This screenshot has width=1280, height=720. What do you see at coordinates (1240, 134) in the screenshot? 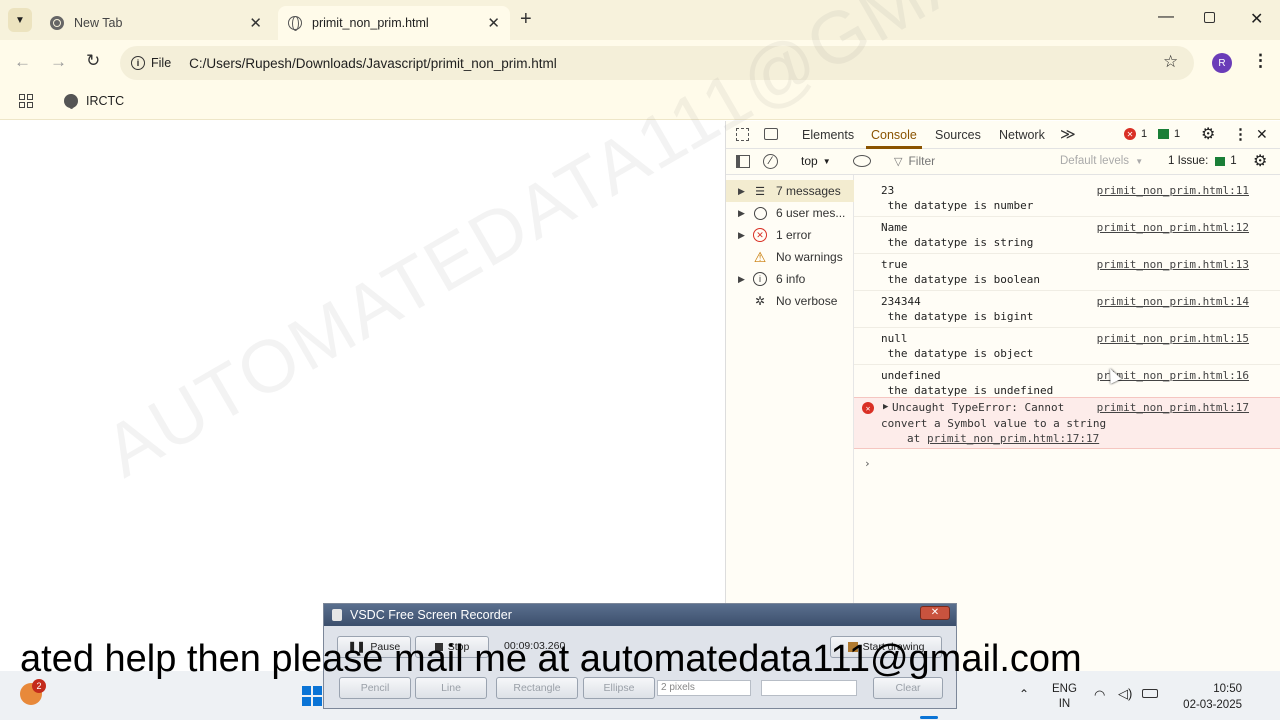
I see `devtools-menu-icon: ⋮` at bounding box center [1240, 134].